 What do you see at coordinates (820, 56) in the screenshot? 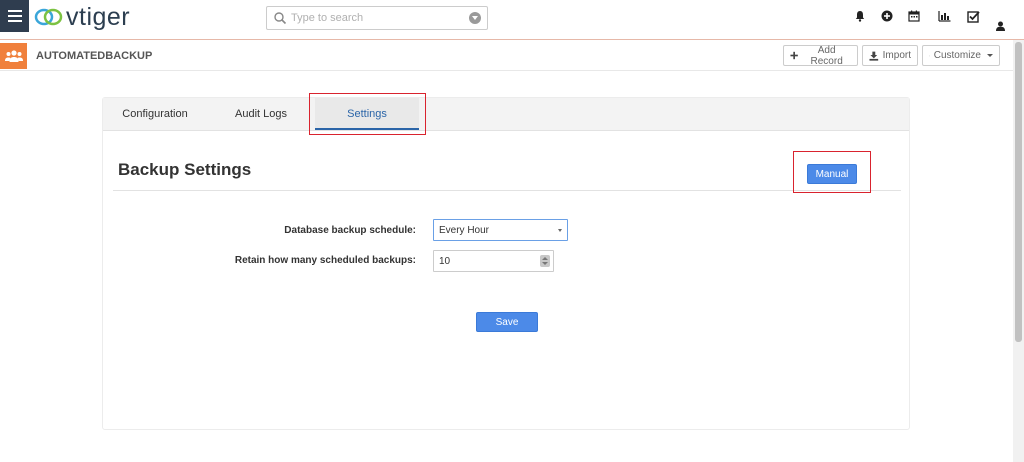
I see `add-record-button: Add Record` at bounding box center [820, 56].